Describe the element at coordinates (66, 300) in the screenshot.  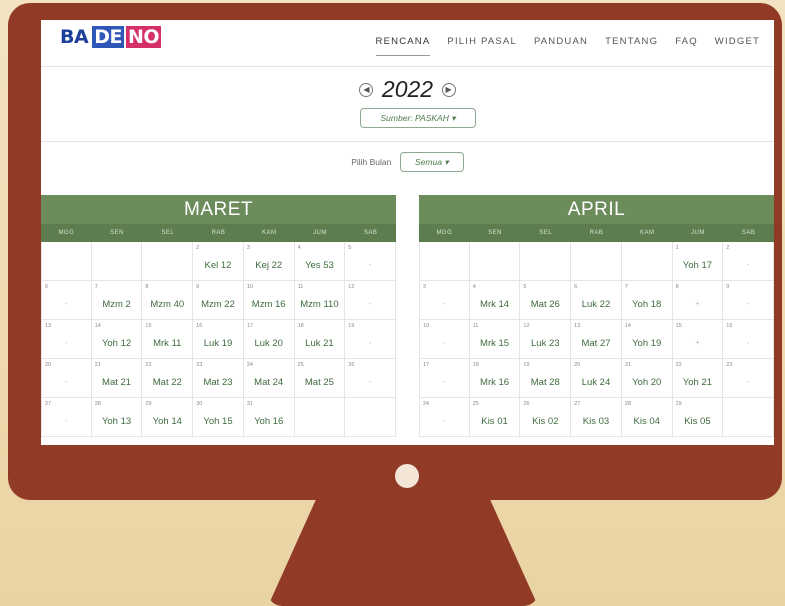
I see `calendar-day-cell: 6-` at that location.